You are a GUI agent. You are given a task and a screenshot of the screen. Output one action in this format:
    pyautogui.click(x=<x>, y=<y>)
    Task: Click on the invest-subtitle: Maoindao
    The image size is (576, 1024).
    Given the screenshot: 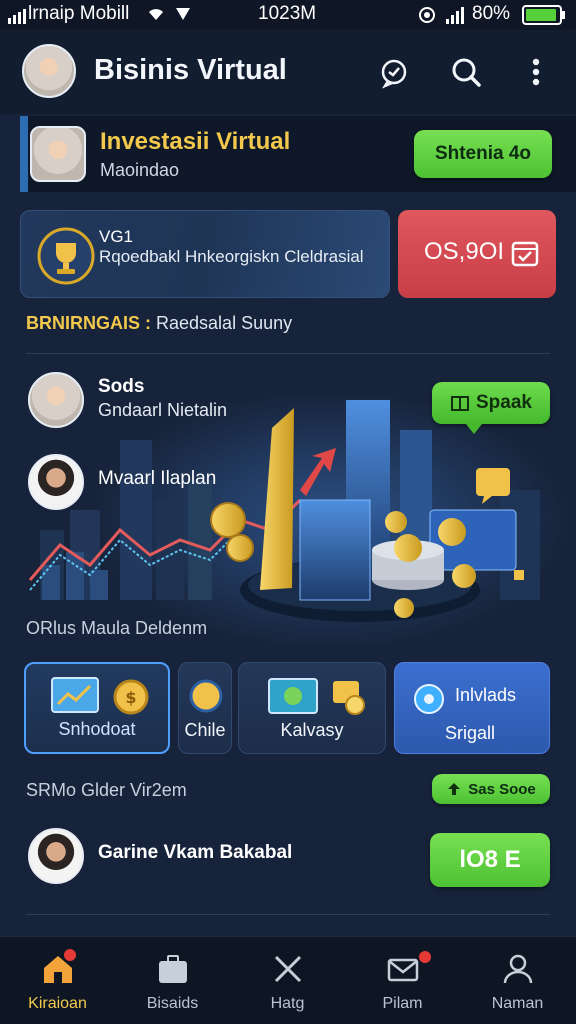 What is the action you would take?
    pyautogui.click(x=140, y=170)
    